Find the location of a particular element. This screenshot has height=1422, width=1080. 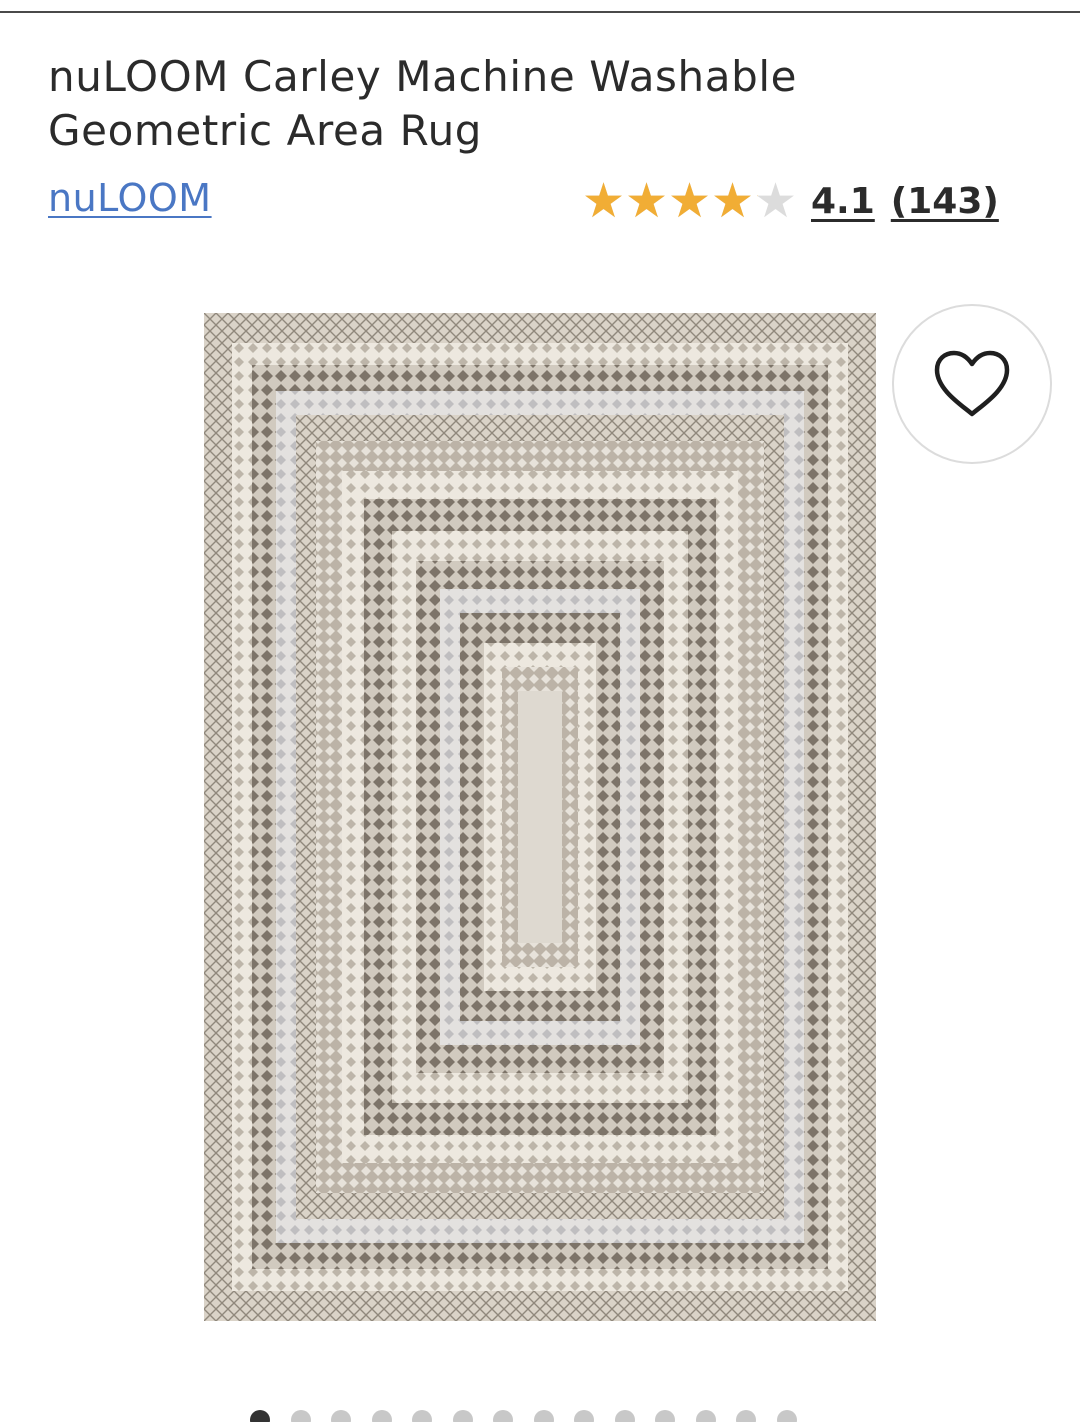

brand-link: nuLOOM is located at coordinates (130, 198).